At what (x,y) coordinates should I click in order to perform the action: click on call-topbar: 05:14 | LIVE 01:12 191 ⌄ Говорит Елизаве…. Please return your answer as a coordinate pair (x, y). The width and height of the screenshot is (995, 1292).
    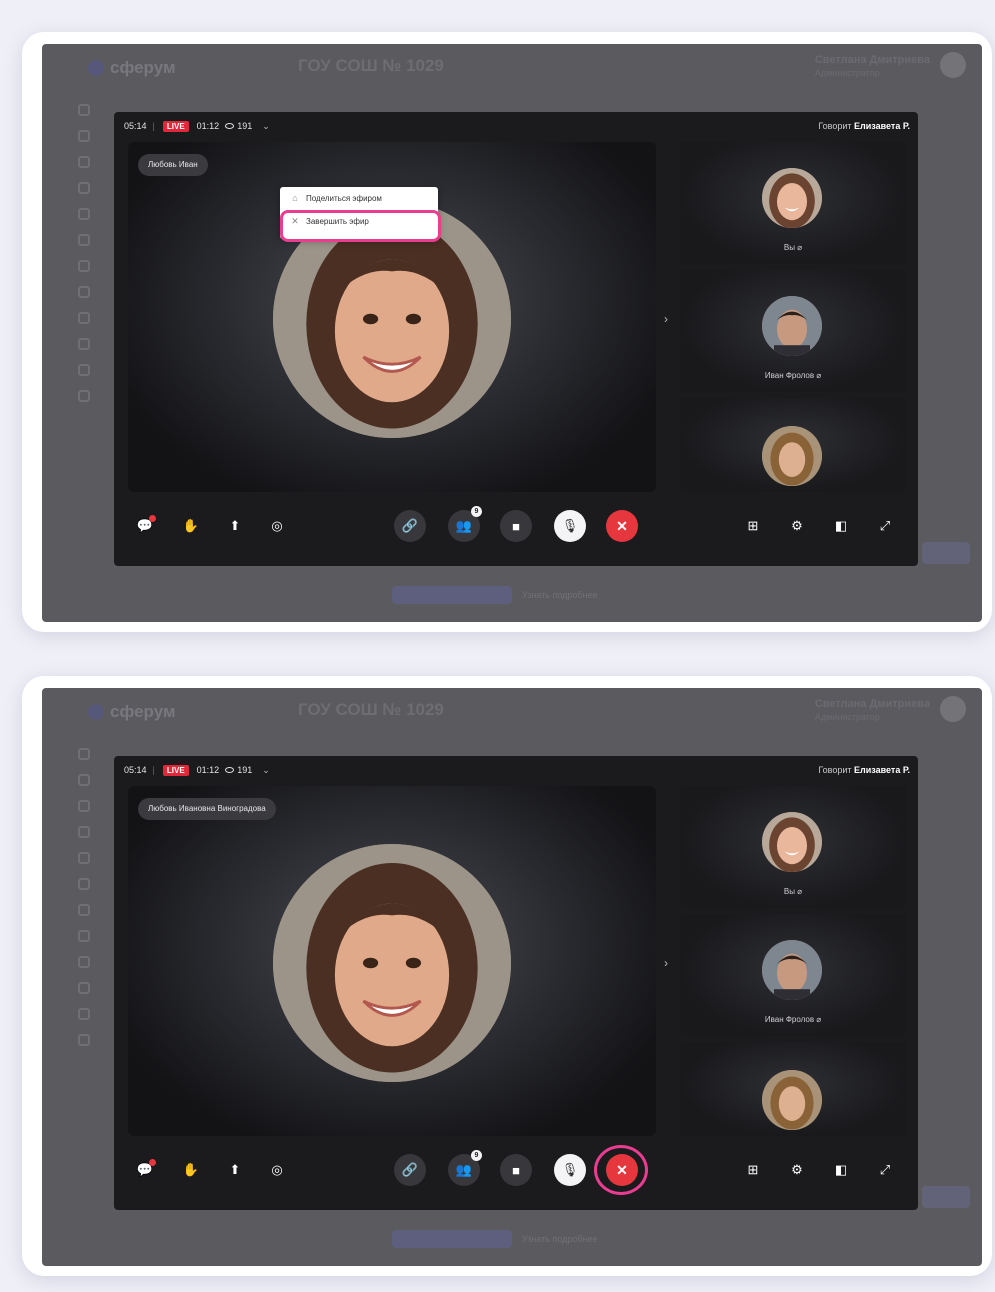
    Looking at the image, I should click on (517, 770).